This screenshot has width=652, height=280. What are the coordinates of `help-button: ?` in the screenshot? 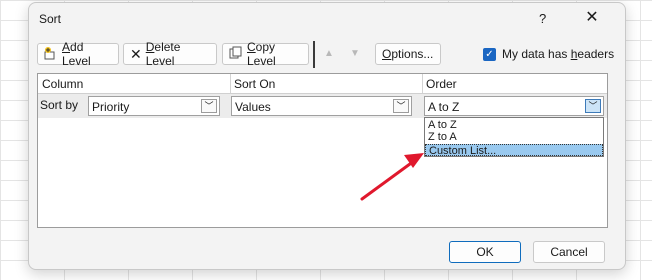 It's located at (542, 18).